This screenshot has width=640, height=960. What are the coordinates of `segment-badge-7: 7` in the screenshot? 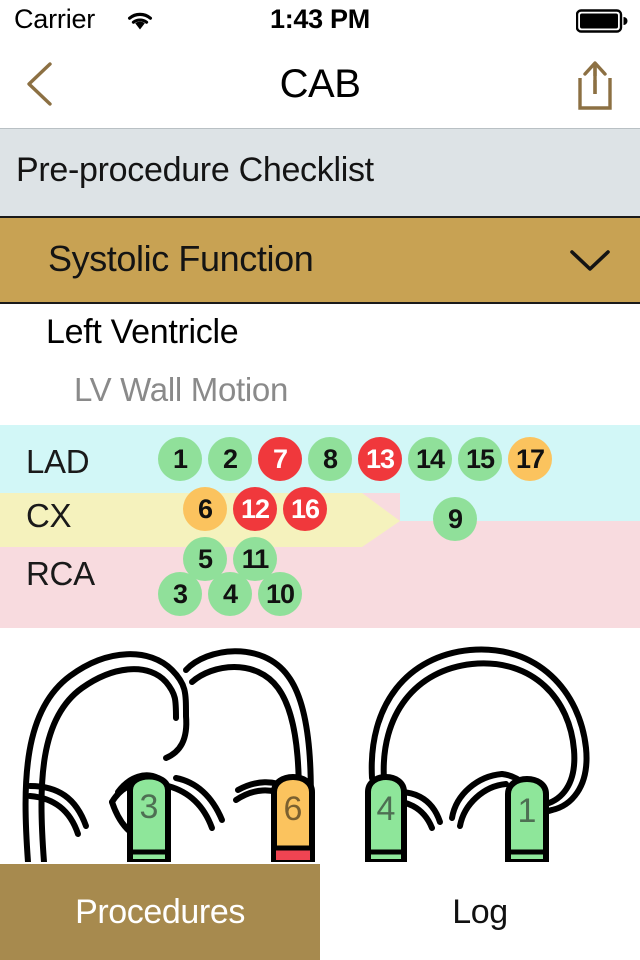 It's located at (280, 459).